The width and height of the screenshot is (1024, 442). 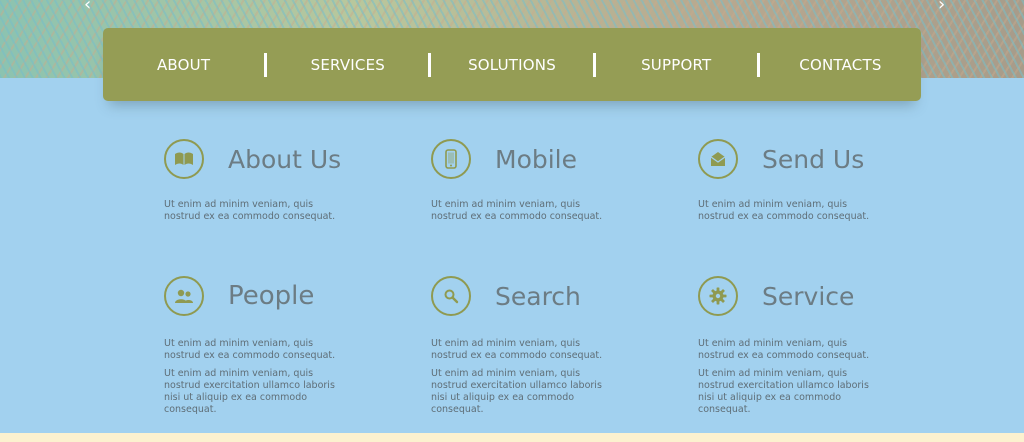 I want to click on nav-item-solutions: SOLUTIONS, so click(x=511, y=65).